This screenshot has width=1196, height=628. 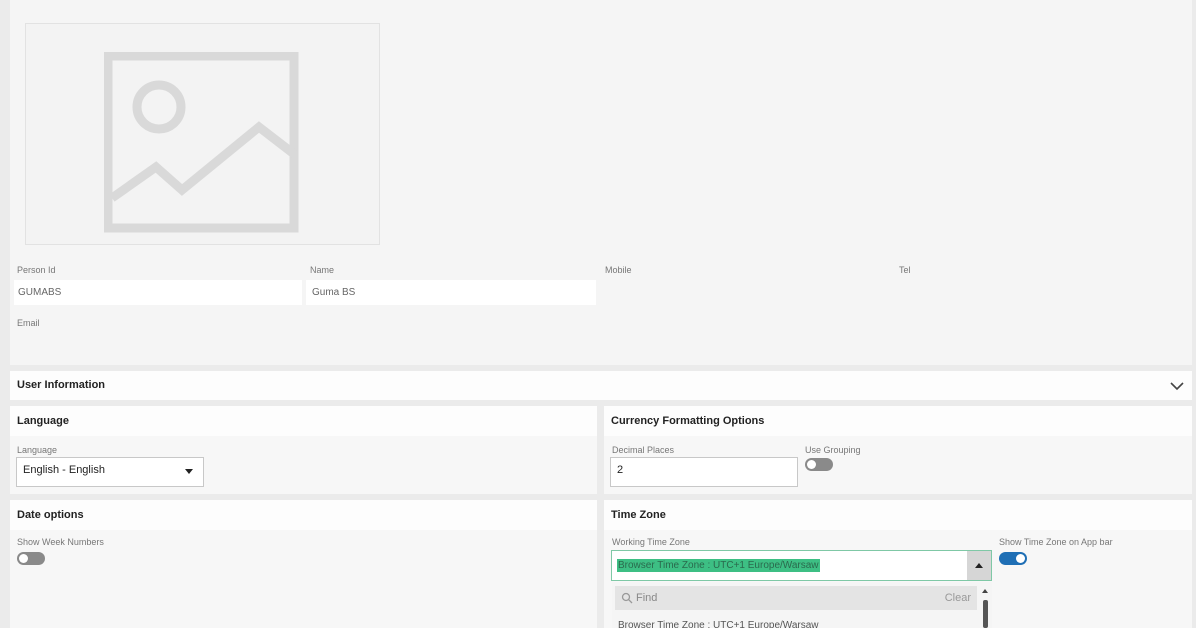 I want to click on show-week-numbers-toggle, so click(x=31, y=558).